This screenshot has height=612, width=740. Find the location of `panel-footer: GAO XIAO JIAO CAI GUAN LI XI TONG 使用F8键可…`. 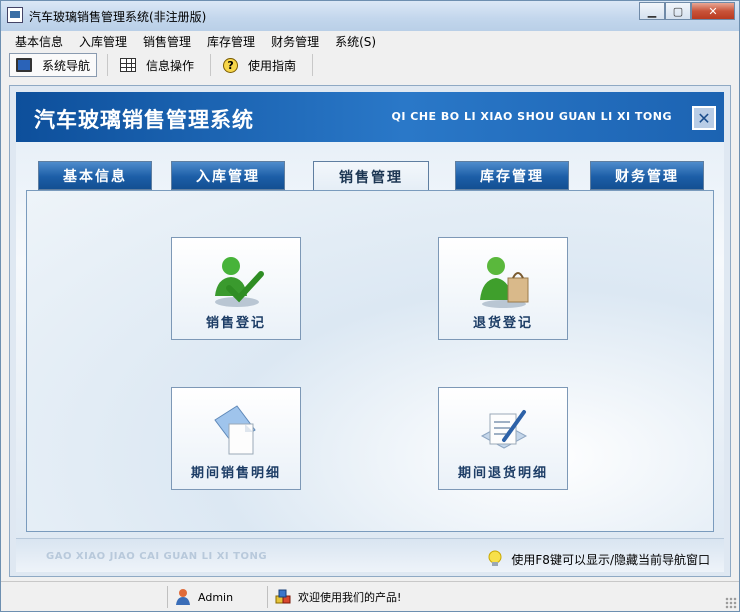

panel-footer: GAO XIAO JIAO CAI GUAN LI XI TONG 使用F8键可… is located at coordinates (370, 555).